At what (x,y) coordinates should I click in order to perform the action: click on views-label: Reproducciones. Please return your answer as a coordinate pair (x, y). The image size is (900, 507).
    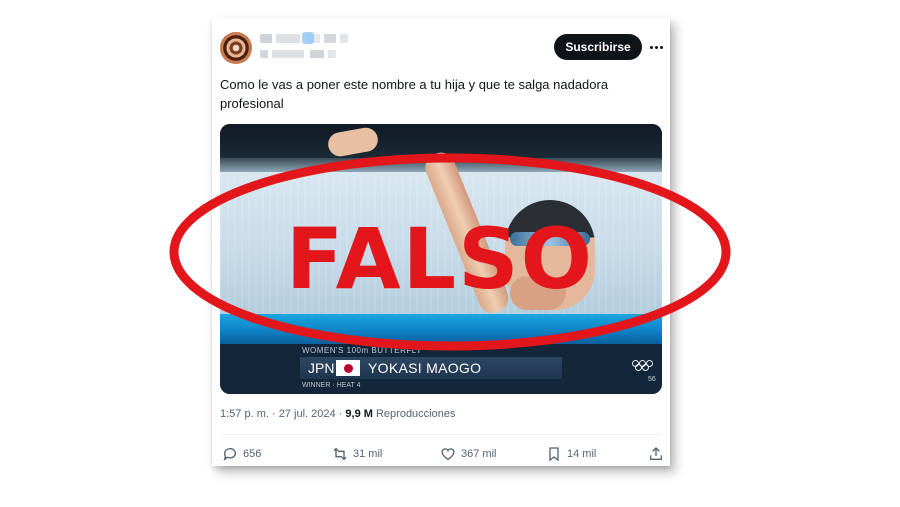
    Looking at the image, I should click on (415, 414).